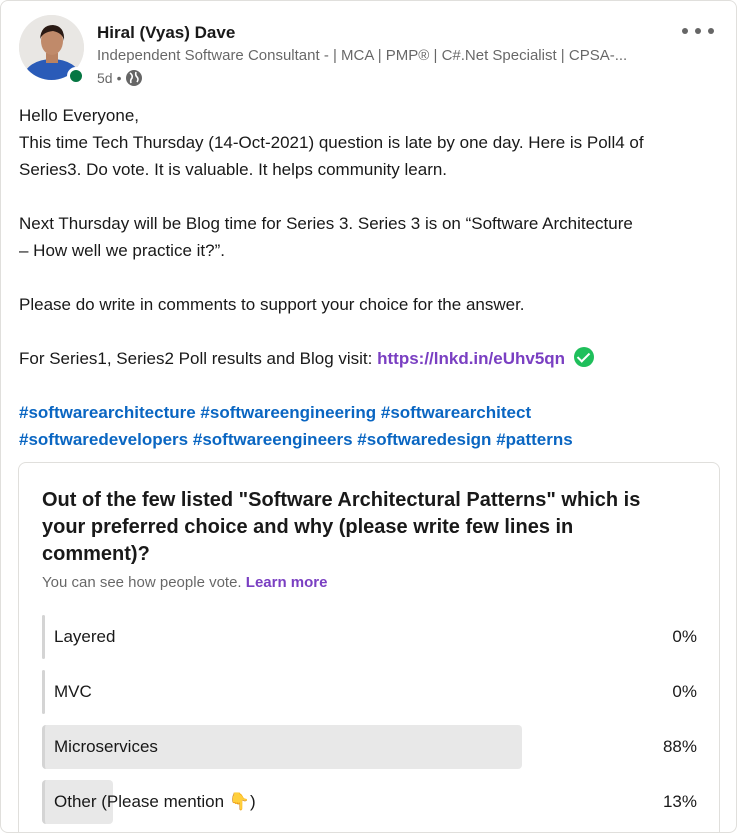  What do you see at coordinates (369, 802) in the screenshot?
I see `poll-option-other: Other (Please mention 👇) 13%` at bounding box center [369, 802].